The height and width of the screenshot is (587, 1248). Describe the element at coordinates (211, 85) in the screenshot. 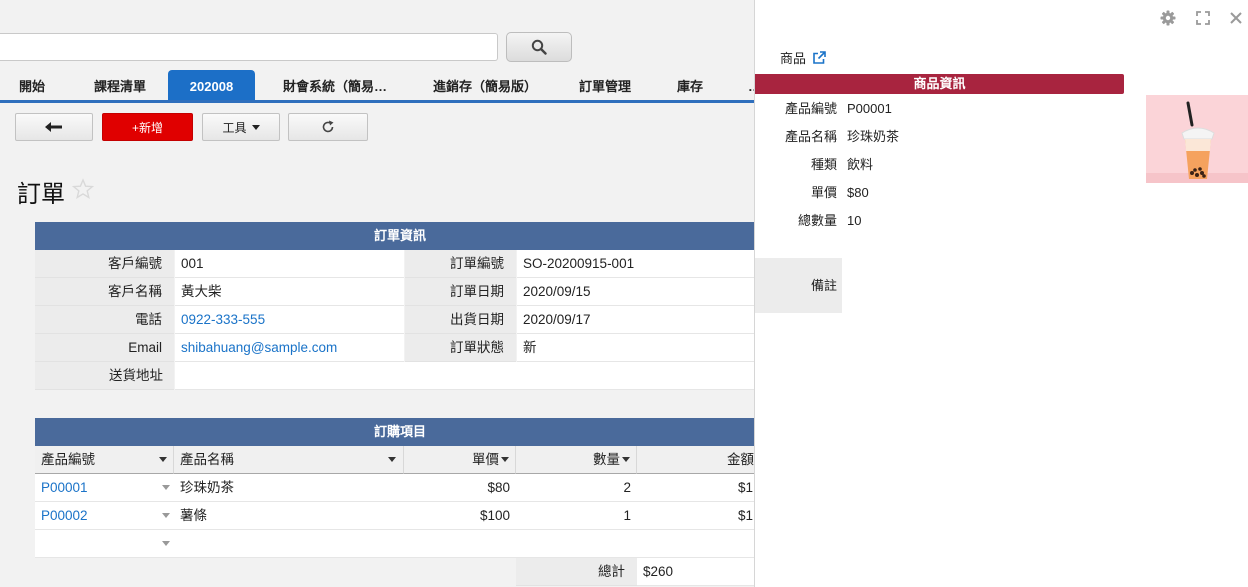

I see `tab-202008: 202008` at that location.